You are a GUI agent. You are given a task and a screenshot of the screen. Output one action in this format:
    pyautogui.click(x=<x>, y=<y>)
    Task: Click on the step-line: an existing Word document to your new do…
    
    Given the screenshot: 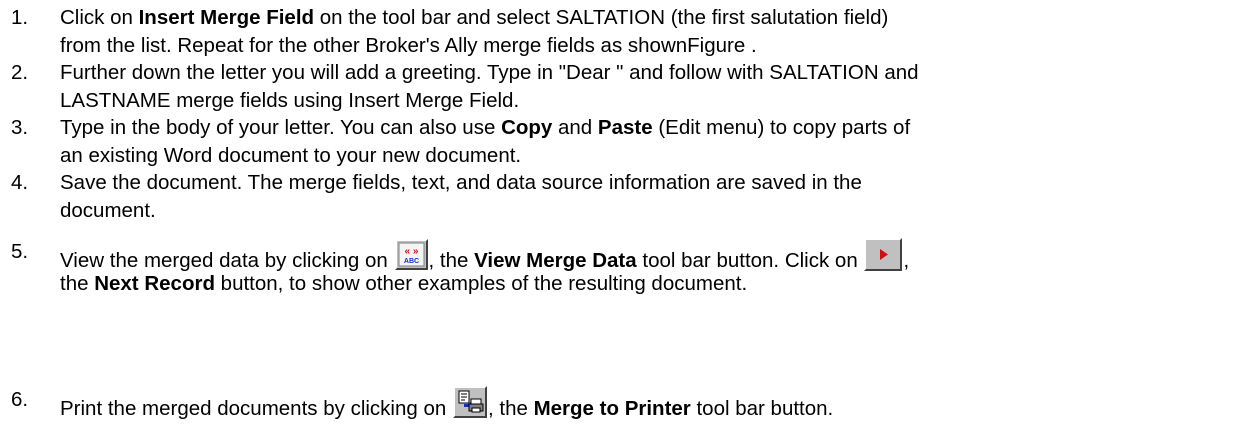 What is the action you would take?
    pyautogui.click(x=291, y=155)
    